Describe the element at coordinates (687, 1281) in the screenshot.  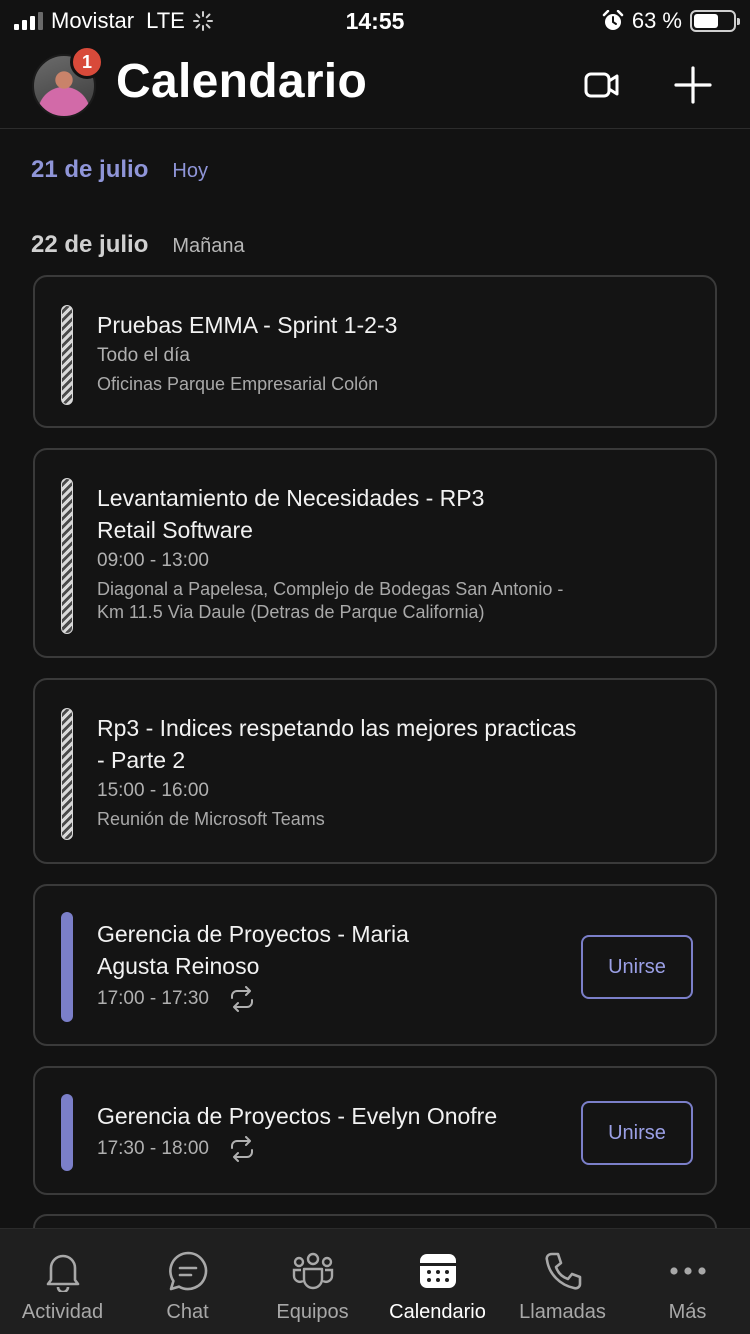
I see `tab-mas: Más` at that location.